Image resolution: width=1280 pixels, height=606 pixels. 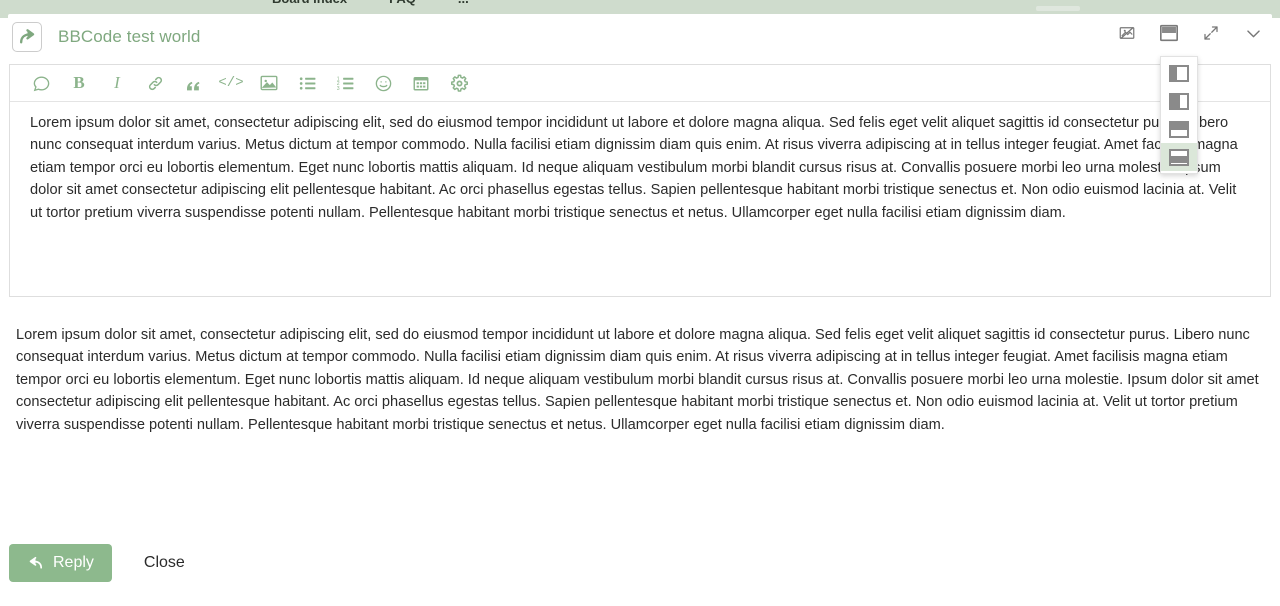 I want to click on layout-split-left-item, so click(x=1179, y=73).